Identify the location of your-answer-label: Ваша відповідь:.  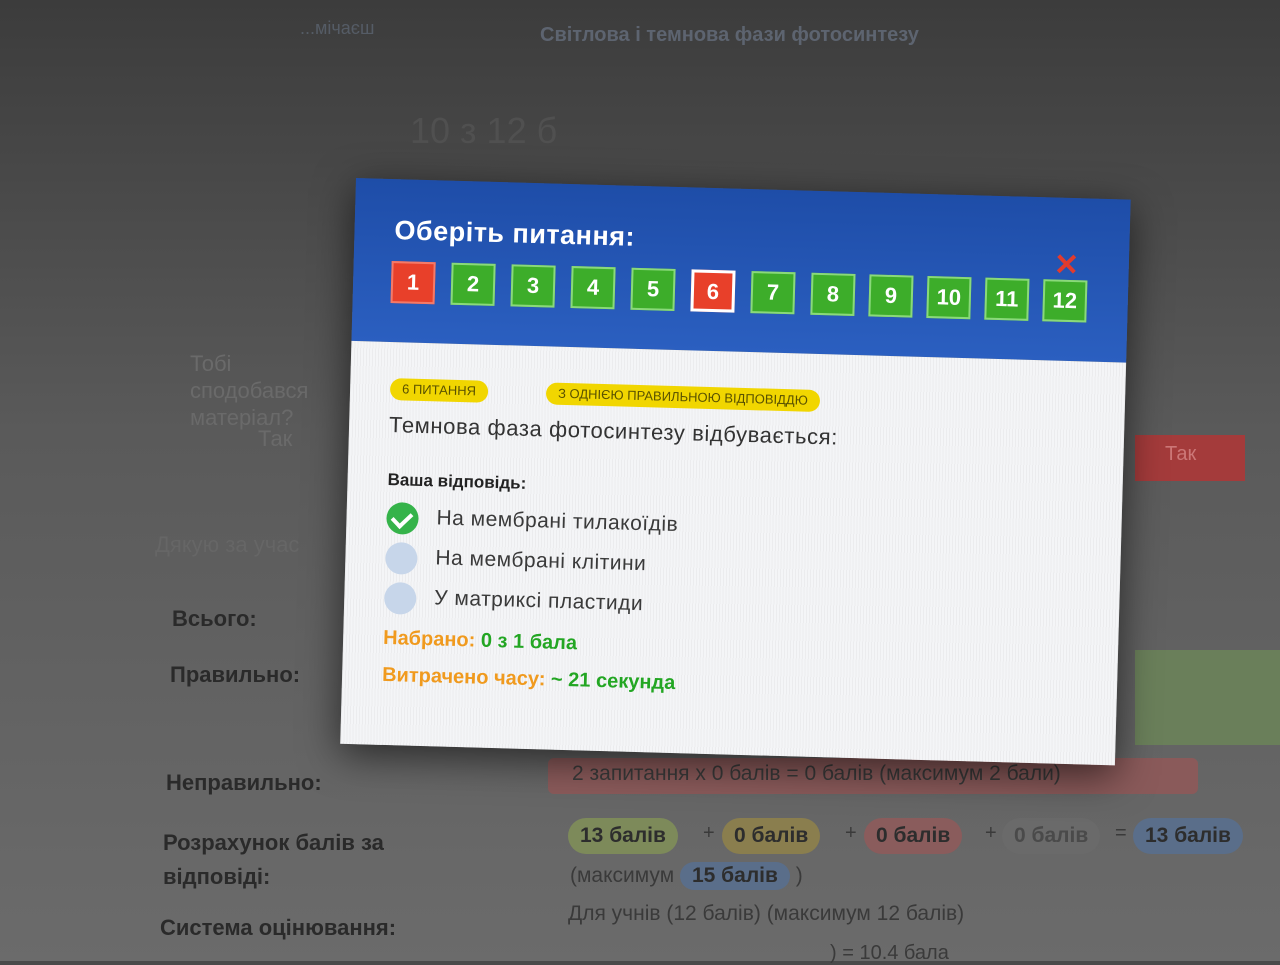
(457, 481).